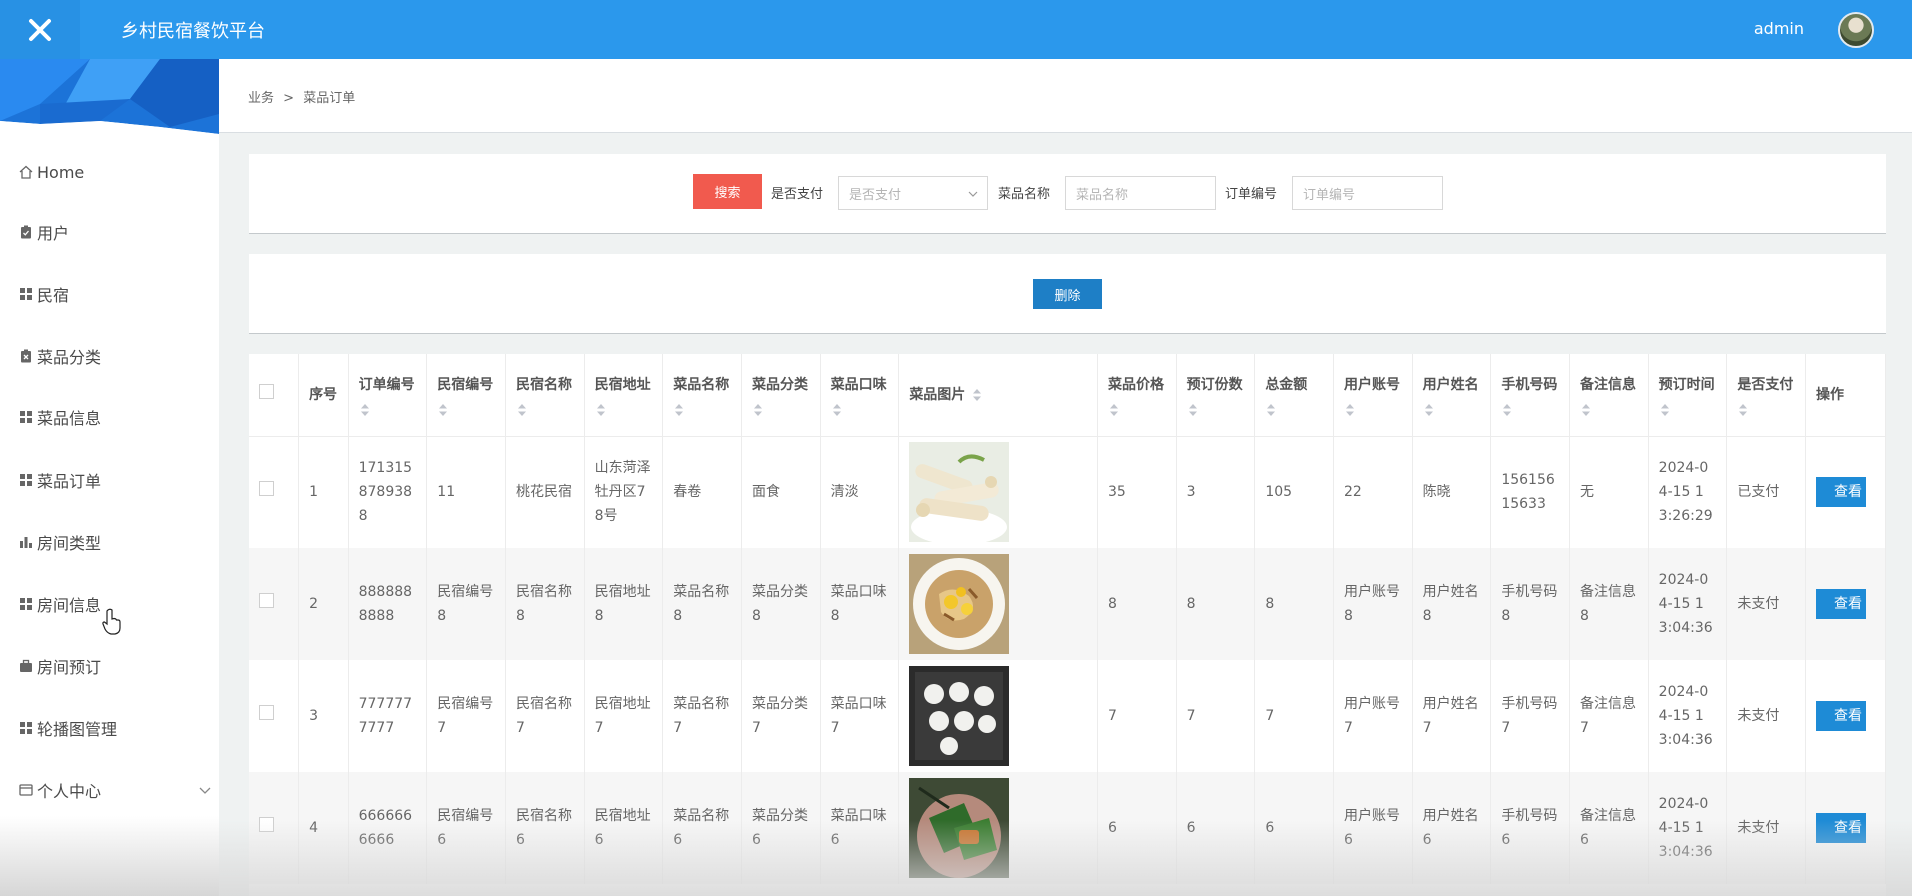  Describe the element at coordinates (26, 232) in the screenshot. I see `clipboard-icon` at that location.